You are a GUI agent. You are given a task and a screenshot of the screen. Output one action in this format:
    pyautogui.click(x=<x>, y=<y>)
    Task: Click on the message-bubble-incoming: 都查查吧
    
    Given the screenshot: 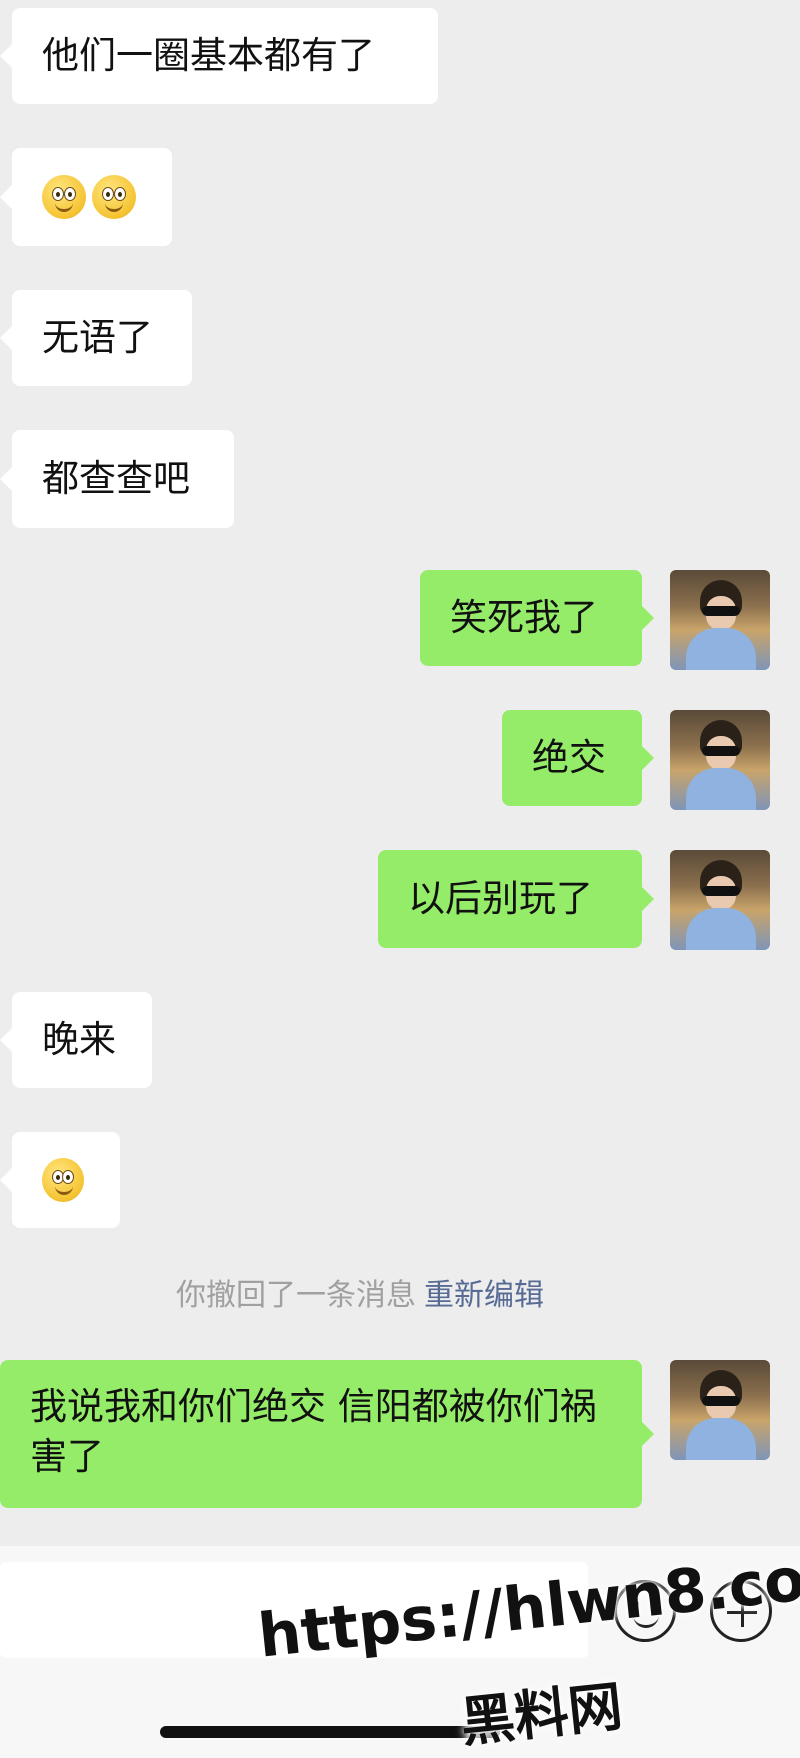 What is the action you would take?
    pyautogui.click(x=117, y=479)
    